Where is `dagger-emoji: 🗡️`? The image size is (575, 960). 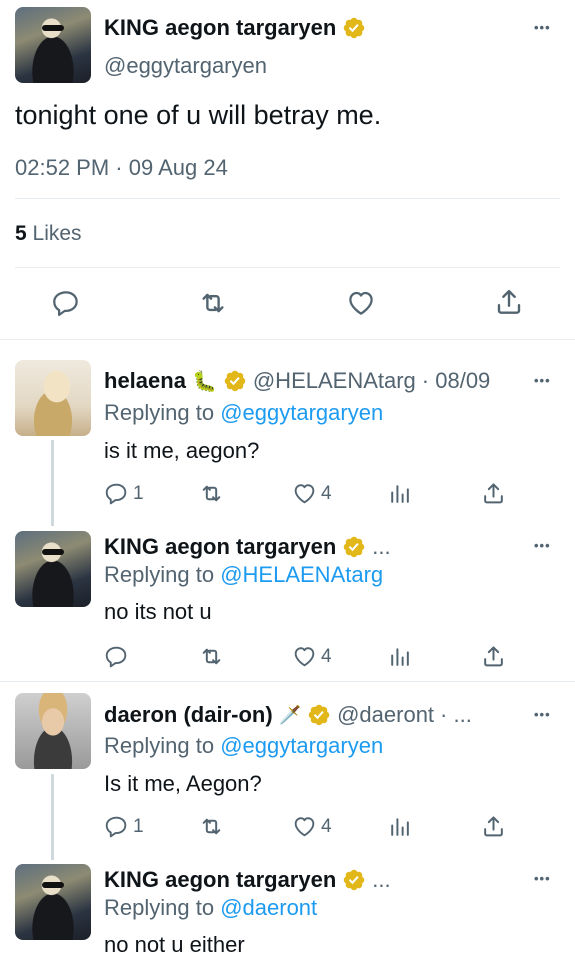
dagger-emoji: 🗡️ is located at coordinates (290, 714).